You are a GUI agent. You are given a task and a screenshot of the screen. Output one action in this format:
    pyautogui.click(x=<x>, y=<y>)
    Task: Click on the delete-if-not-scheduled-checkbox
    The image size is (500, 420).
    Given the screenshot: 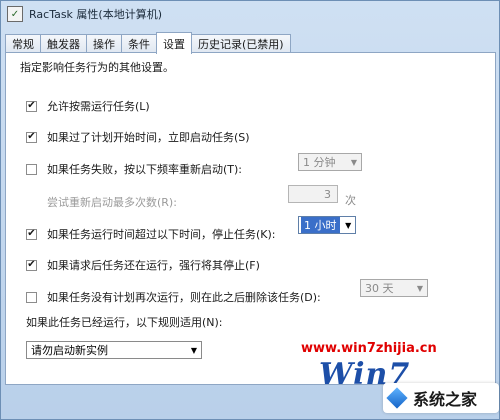 What is the action you would take?
    pyautogui.click(x=31, y=297)
    